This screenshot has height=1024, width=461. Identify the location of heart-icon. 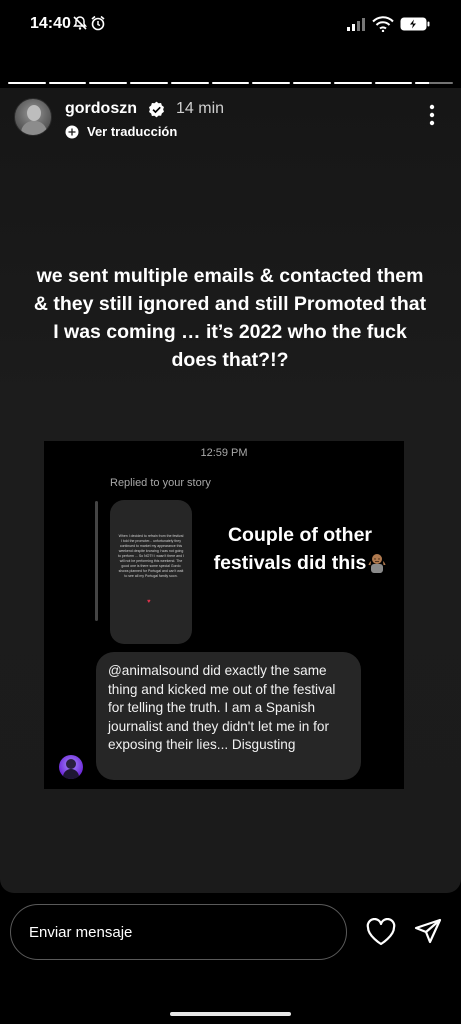
(381, 932).